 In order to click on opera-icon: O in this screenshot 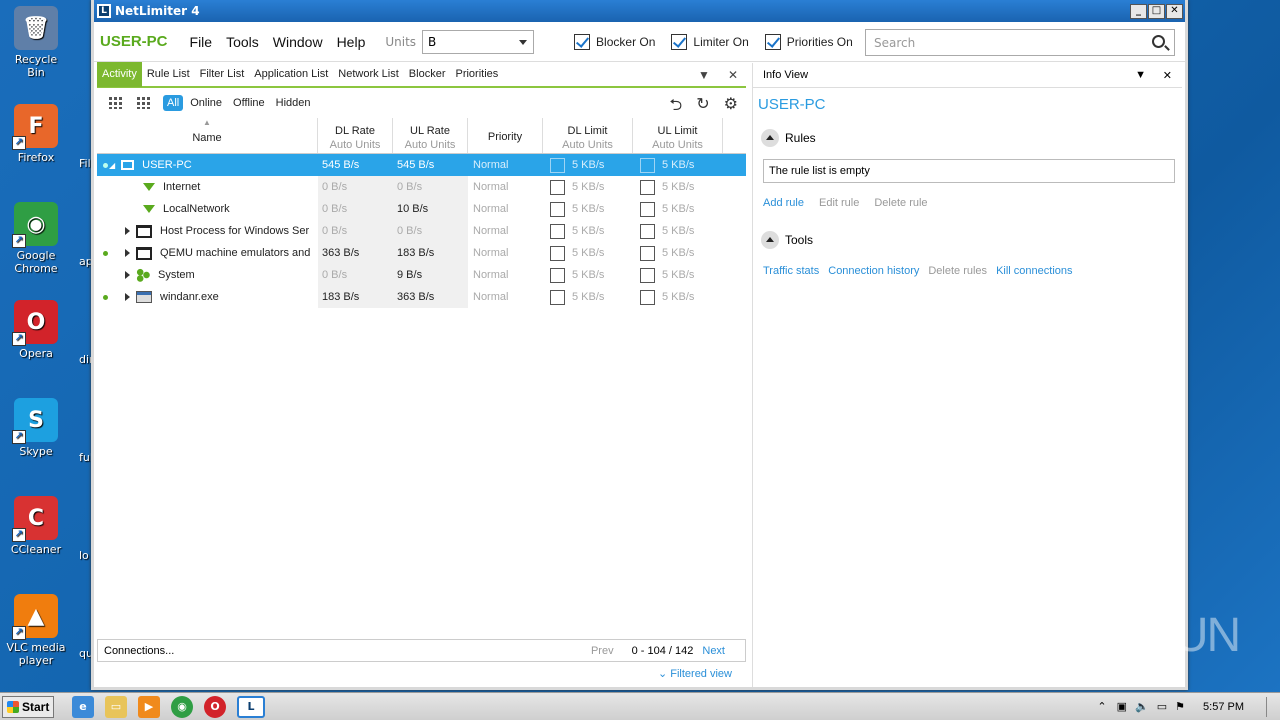, I will do `click(215, 706)`.